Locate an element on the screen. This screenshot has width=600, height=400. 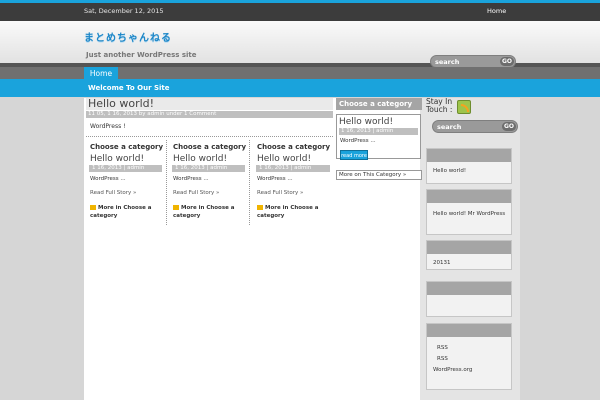
date-label: Sat, December 12, 2015 is located at coordinates (124, 11).